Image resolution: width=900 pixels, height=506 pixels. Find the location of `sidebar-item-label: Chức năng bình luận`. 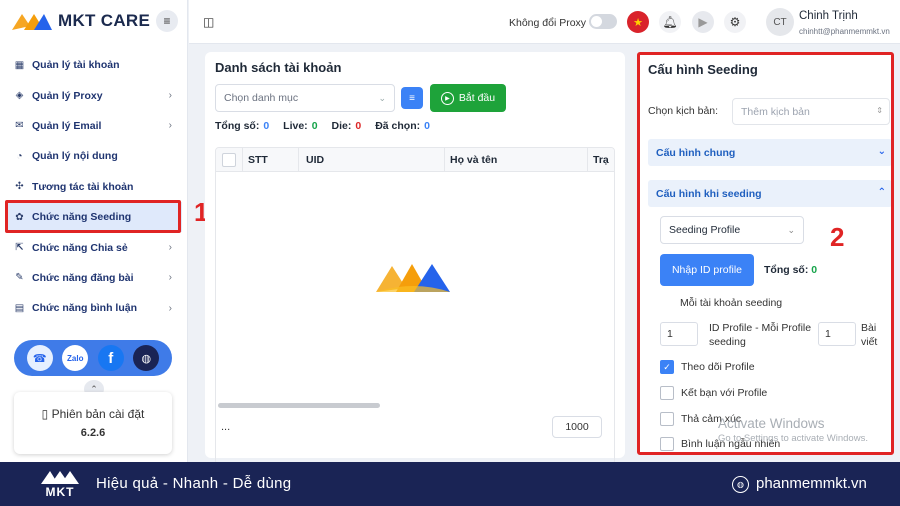

sidebar-item-label: Chức năng bình luận is located at coordinates (85, 308).